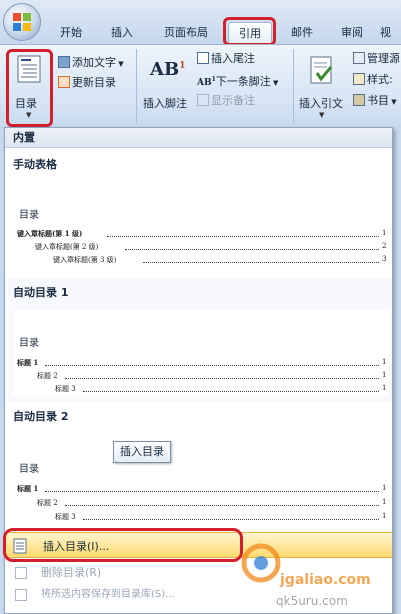 The width and height of the screenshot is (401, 614). What do you see at coordinates (359, 58) in the screenshot?
I see `manage-sources-icon` at bounding box center [359, 58].